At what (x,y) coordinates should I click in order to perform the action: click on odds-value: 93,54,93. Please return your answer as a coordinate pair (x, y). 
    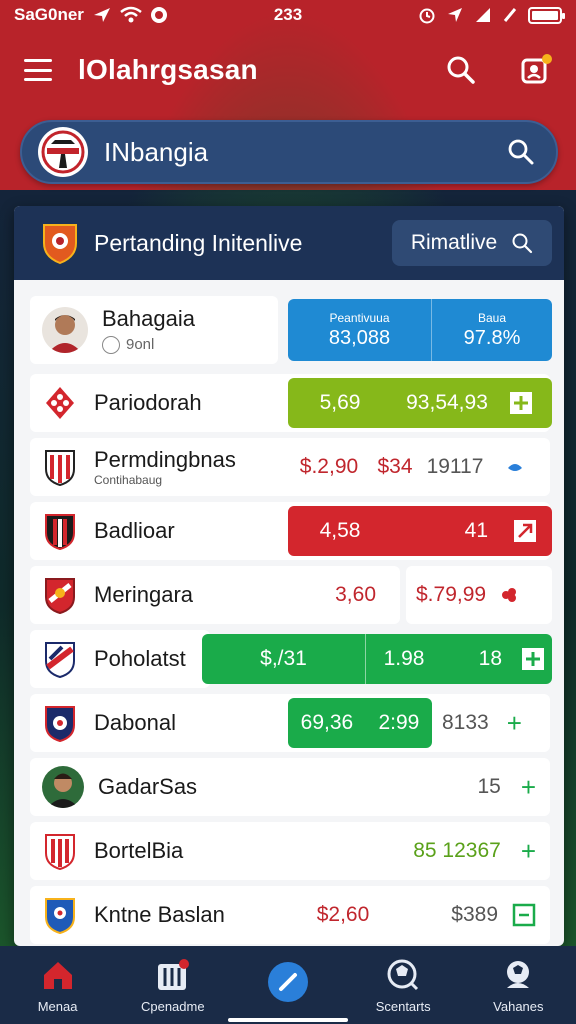
    Looking at the image, I should click on (447, 402).